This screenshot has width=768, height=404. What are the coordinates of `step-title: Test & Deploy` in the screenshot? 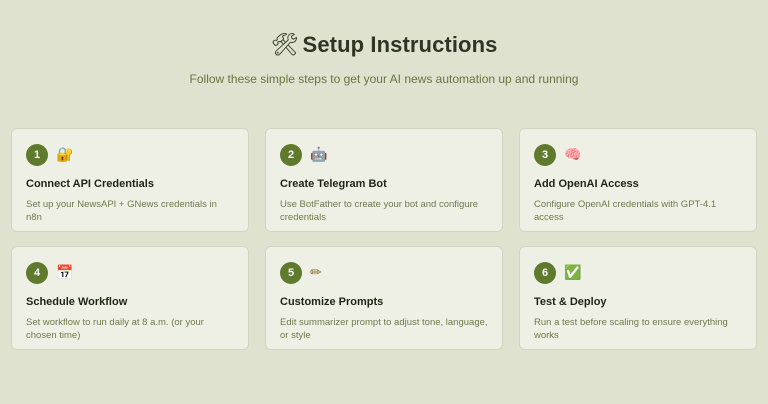 It's located at (570, 302).